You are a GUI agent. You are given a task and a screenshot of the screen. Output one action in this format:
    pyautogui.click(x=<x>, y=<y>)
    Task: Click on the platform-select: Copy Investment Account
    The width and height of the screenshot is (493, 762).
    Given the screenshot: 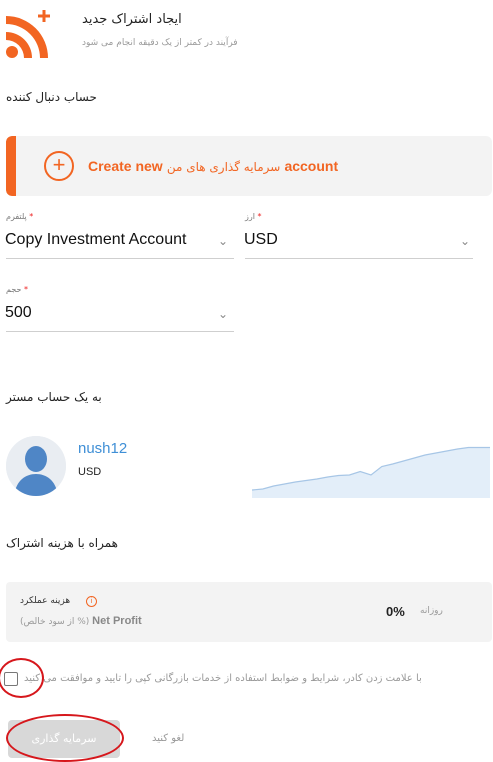 What is the action you would take?
    pyautogui.click(x=95, y=240)
    